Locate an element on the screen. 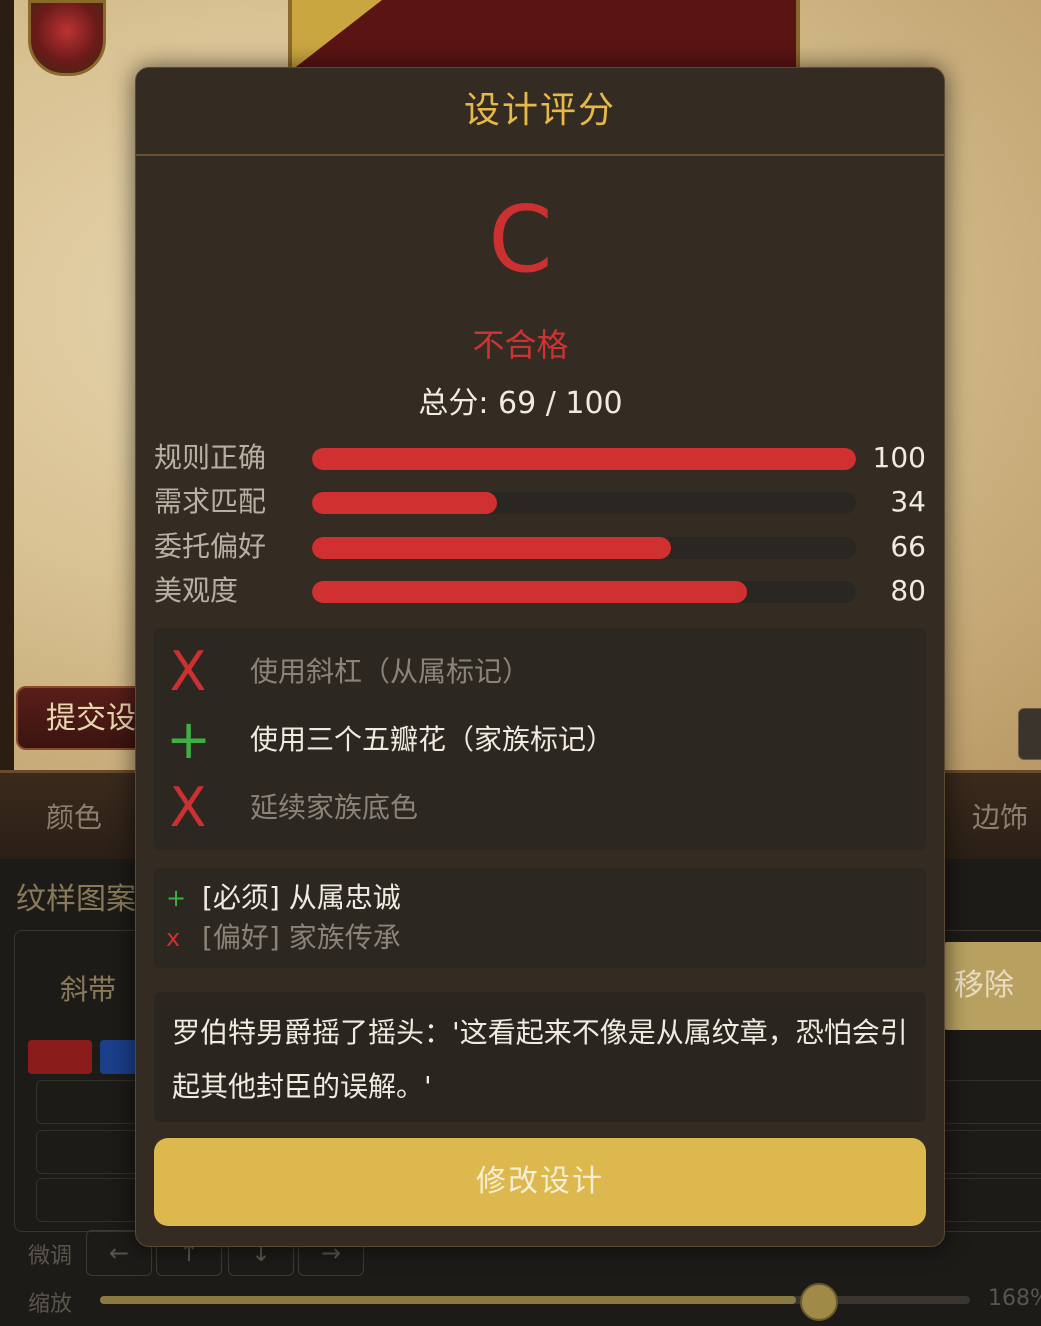 This screenshot has width=1041, height=1326. score-value: 66 is located at coordinates (908, 546).